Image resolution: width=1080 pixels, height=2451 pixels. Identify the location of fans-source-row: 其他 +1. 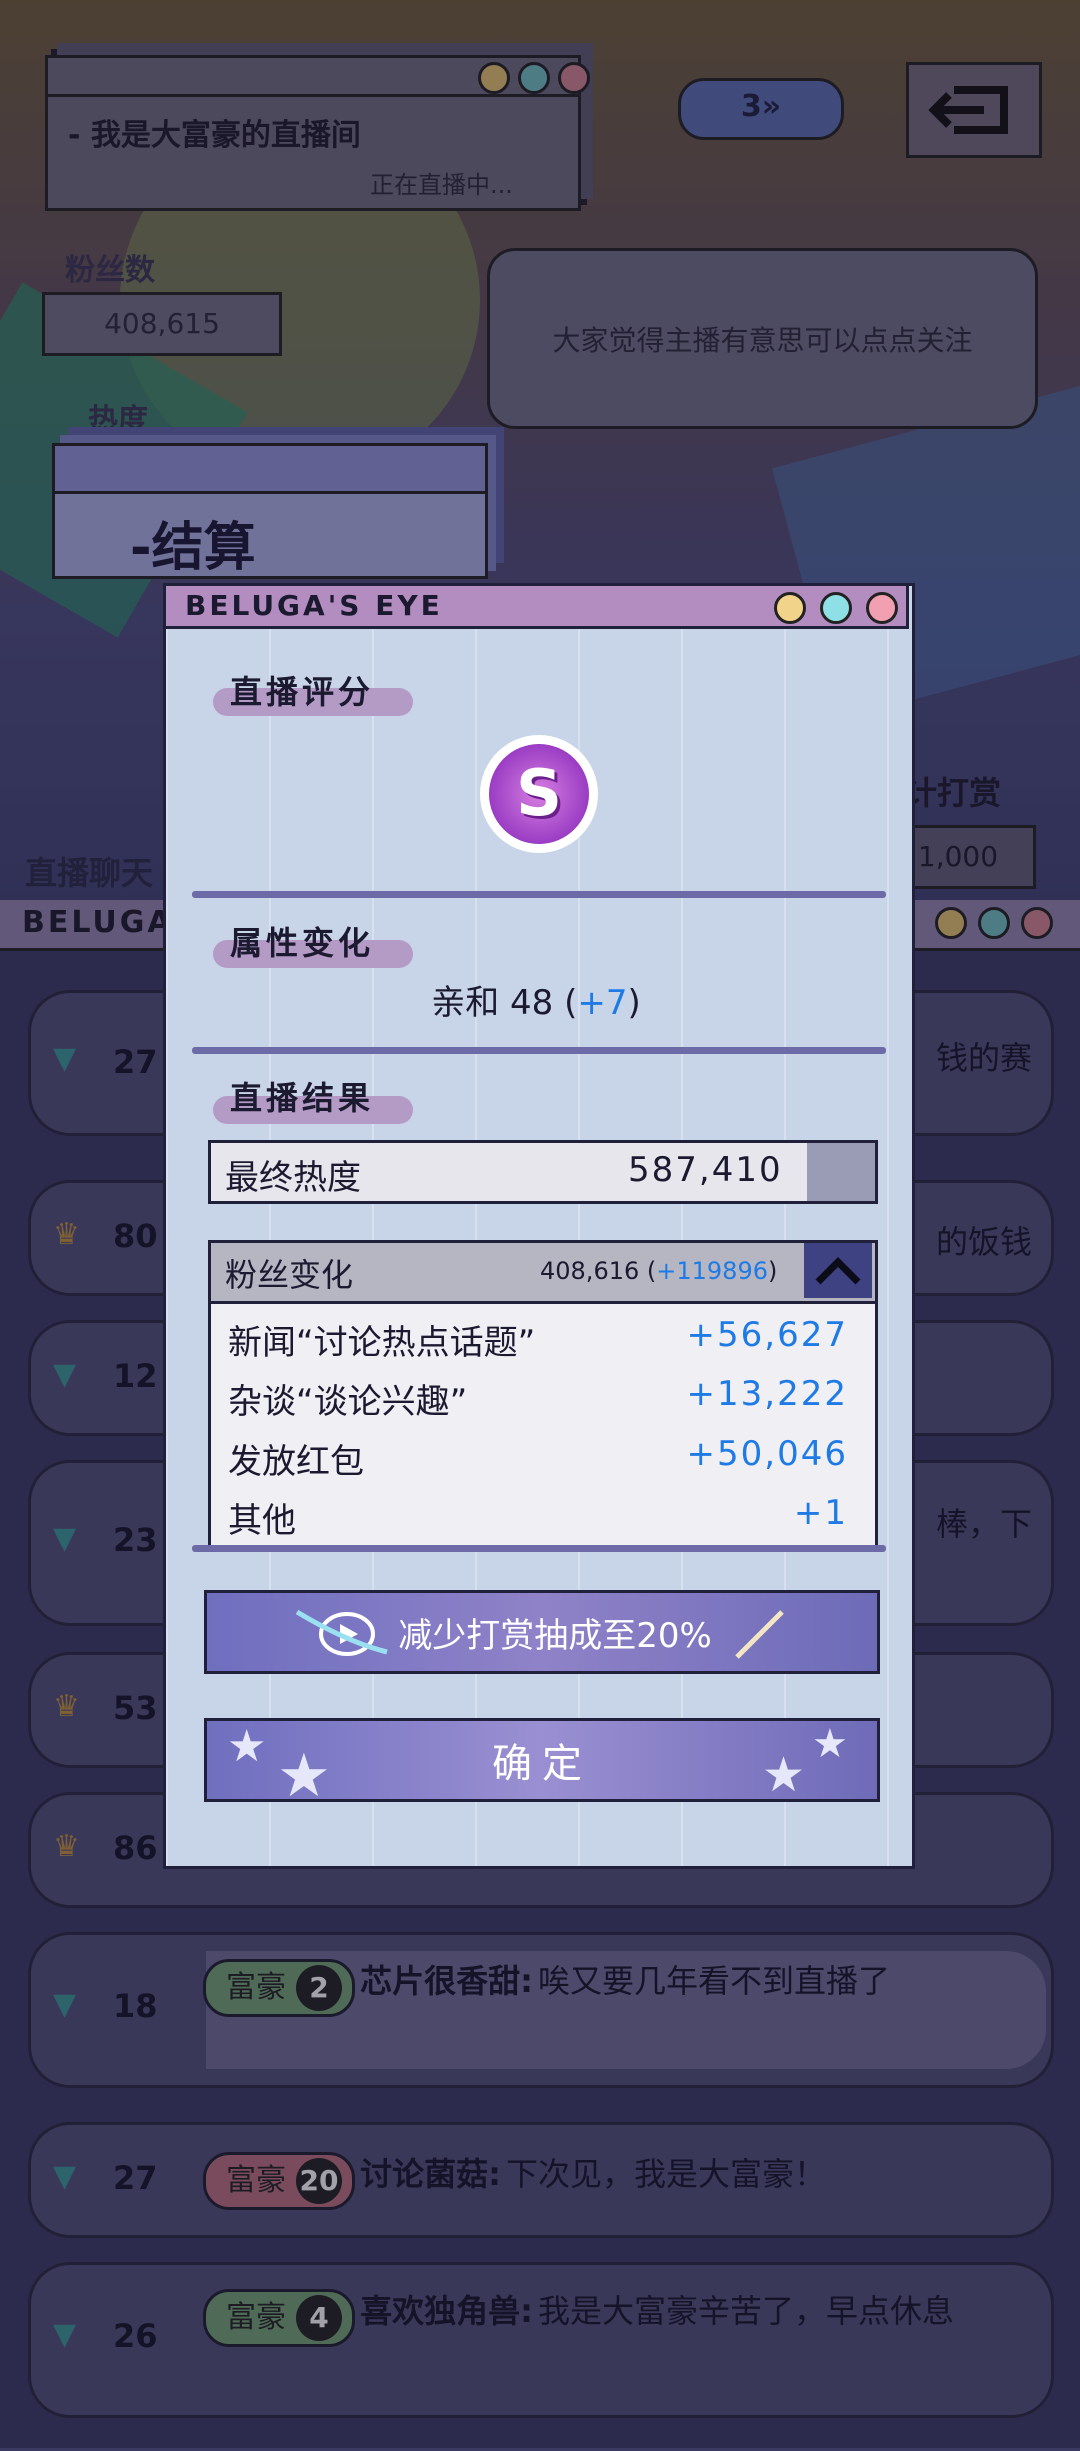
(538, 1517).